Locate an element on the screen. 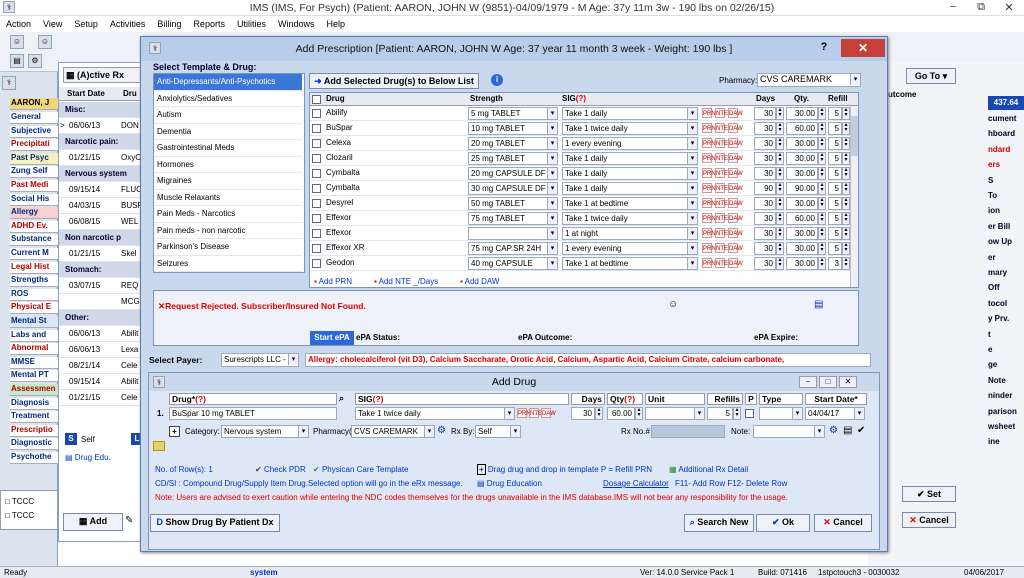 Image resolution: width=1024 pixels, height=578 pixels. panel-minimize-button: − is located at coordinates (808, 382).